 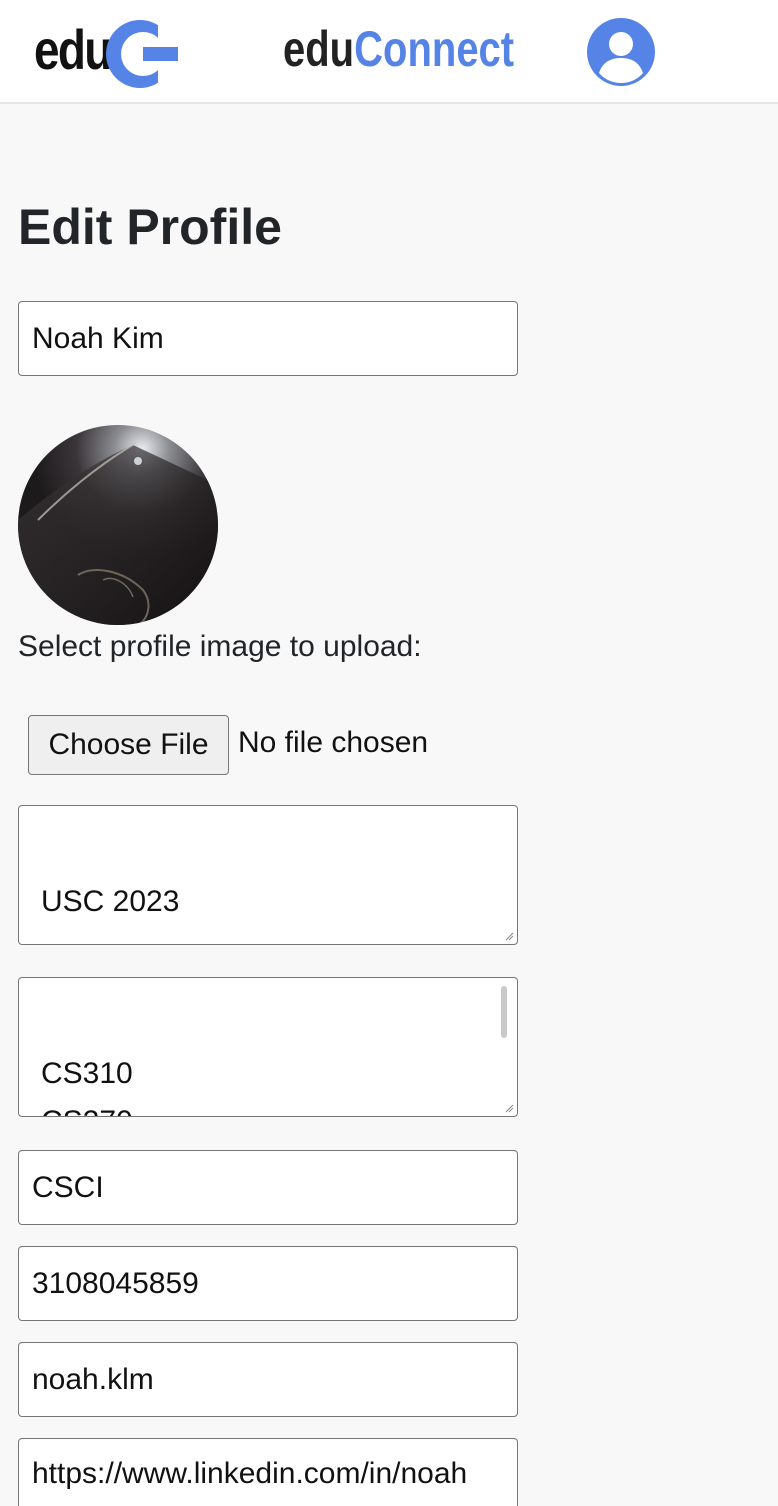 I want to click on brand-name: eduConnect, so click(x=398, y=49).